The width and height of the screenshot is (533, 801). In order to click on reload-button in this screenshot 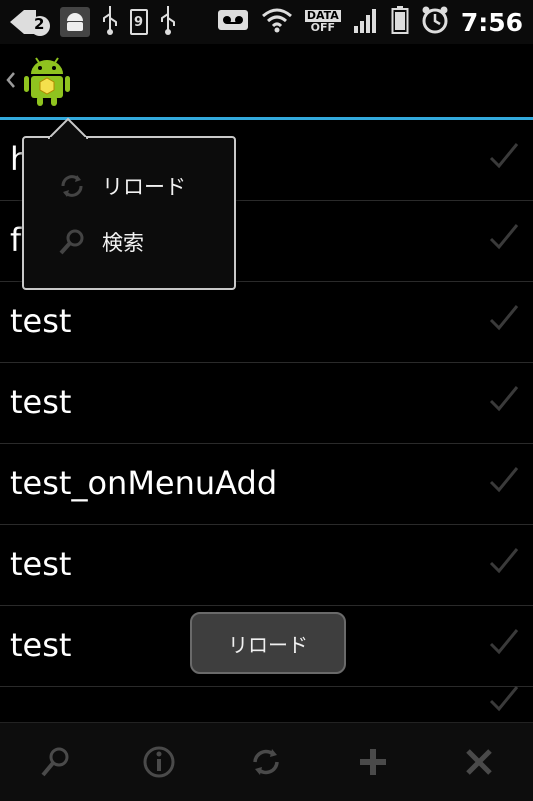, I will do `click(266, 762)`.